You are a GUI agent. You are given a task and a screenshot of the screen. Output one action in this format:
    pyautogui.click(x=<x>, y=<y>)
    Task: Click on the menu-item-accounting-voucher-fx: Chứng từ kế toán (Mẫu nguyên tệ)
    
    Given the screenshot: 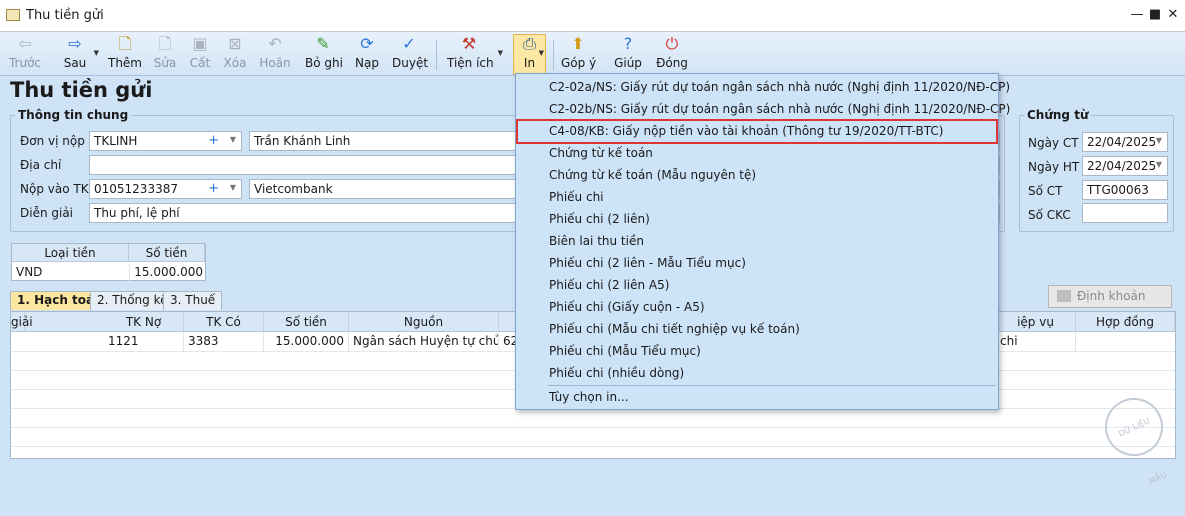 What is the action you would take?
    pyautogui.click(x=652, y=175)
    